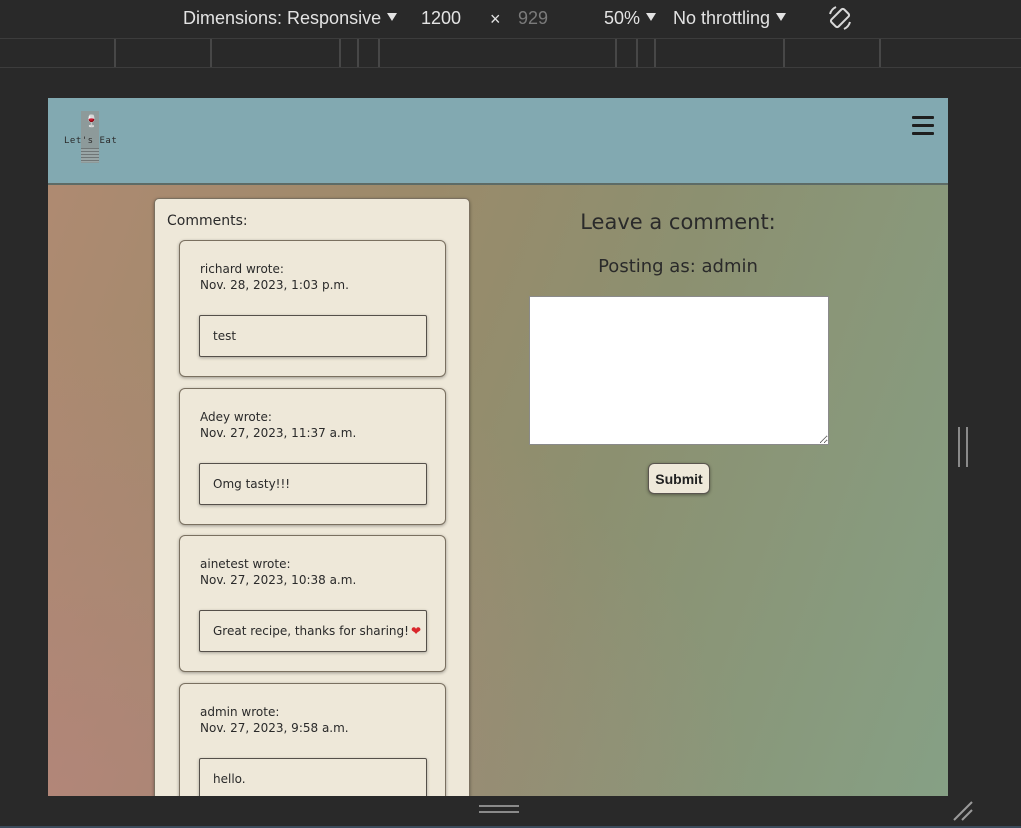  Describe the element at coordinates (245, 564) in the screenshot. I see `comment-author: ainetest wrote:` at that location.